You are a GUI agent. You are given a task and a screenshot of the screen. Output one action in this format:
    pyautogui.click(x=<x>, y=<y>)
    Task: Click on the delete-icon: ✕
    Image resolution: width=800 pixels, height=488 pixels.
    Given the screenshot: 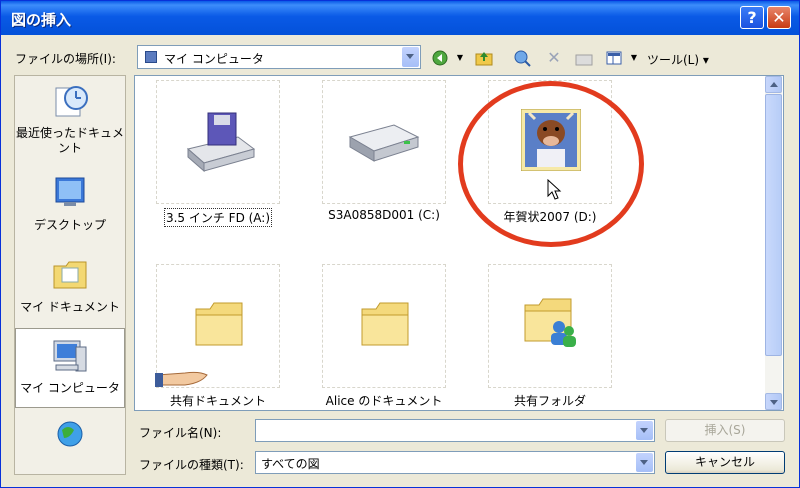 What is the action you would take?
    pyautogui.click(x=554, y=58)
    